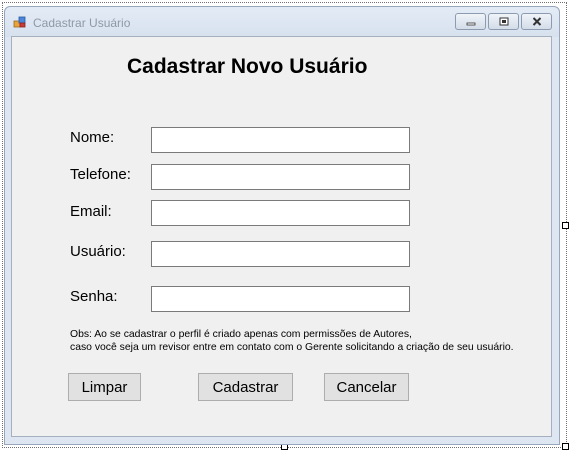 This screenshot has height=460, width=579. I want to click on usuario-input, so click(280, 254).